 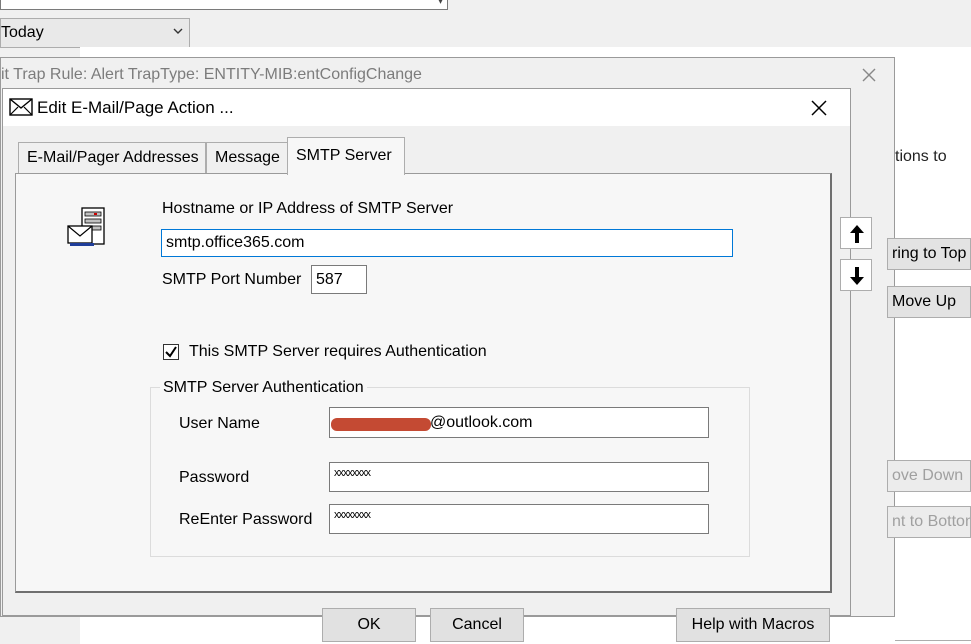 I want to click on move-up-arrow-button, so click(x=856, y=233).